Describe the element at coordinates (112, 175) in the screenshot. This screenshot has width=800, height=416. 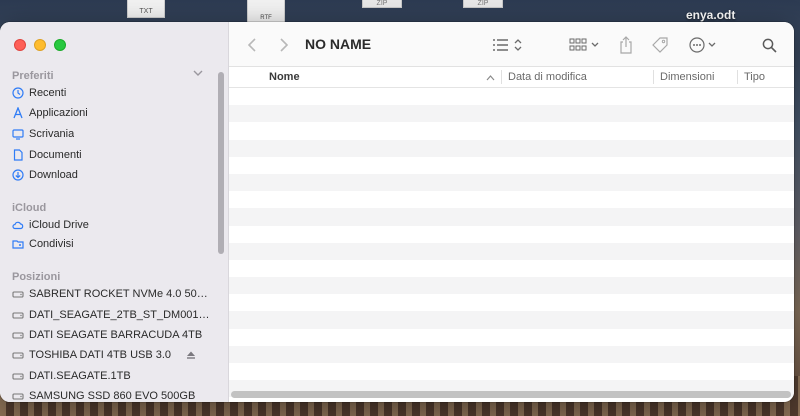
I see `sidebar-item-download: Download` at that location.